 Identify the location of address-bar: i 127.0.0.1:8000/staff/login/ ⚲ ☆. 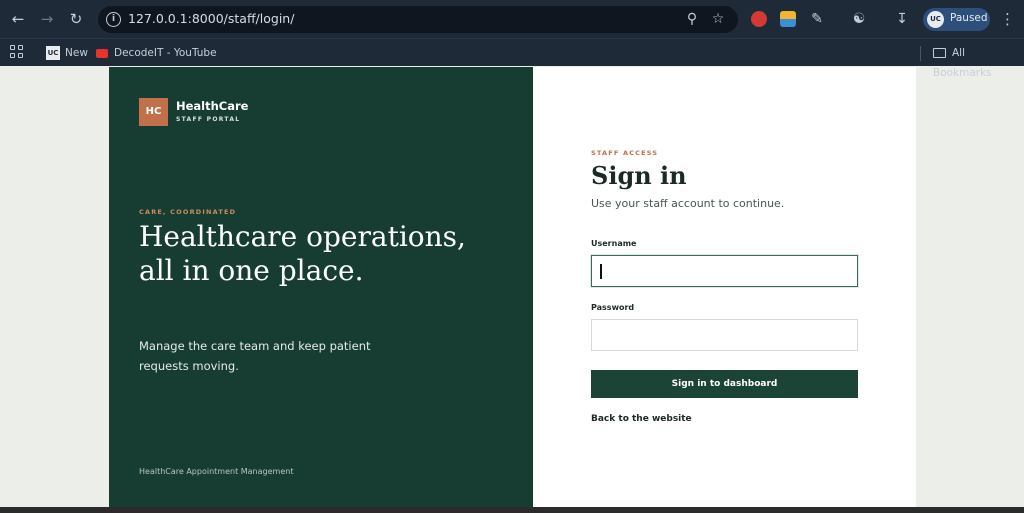
(418, 19).